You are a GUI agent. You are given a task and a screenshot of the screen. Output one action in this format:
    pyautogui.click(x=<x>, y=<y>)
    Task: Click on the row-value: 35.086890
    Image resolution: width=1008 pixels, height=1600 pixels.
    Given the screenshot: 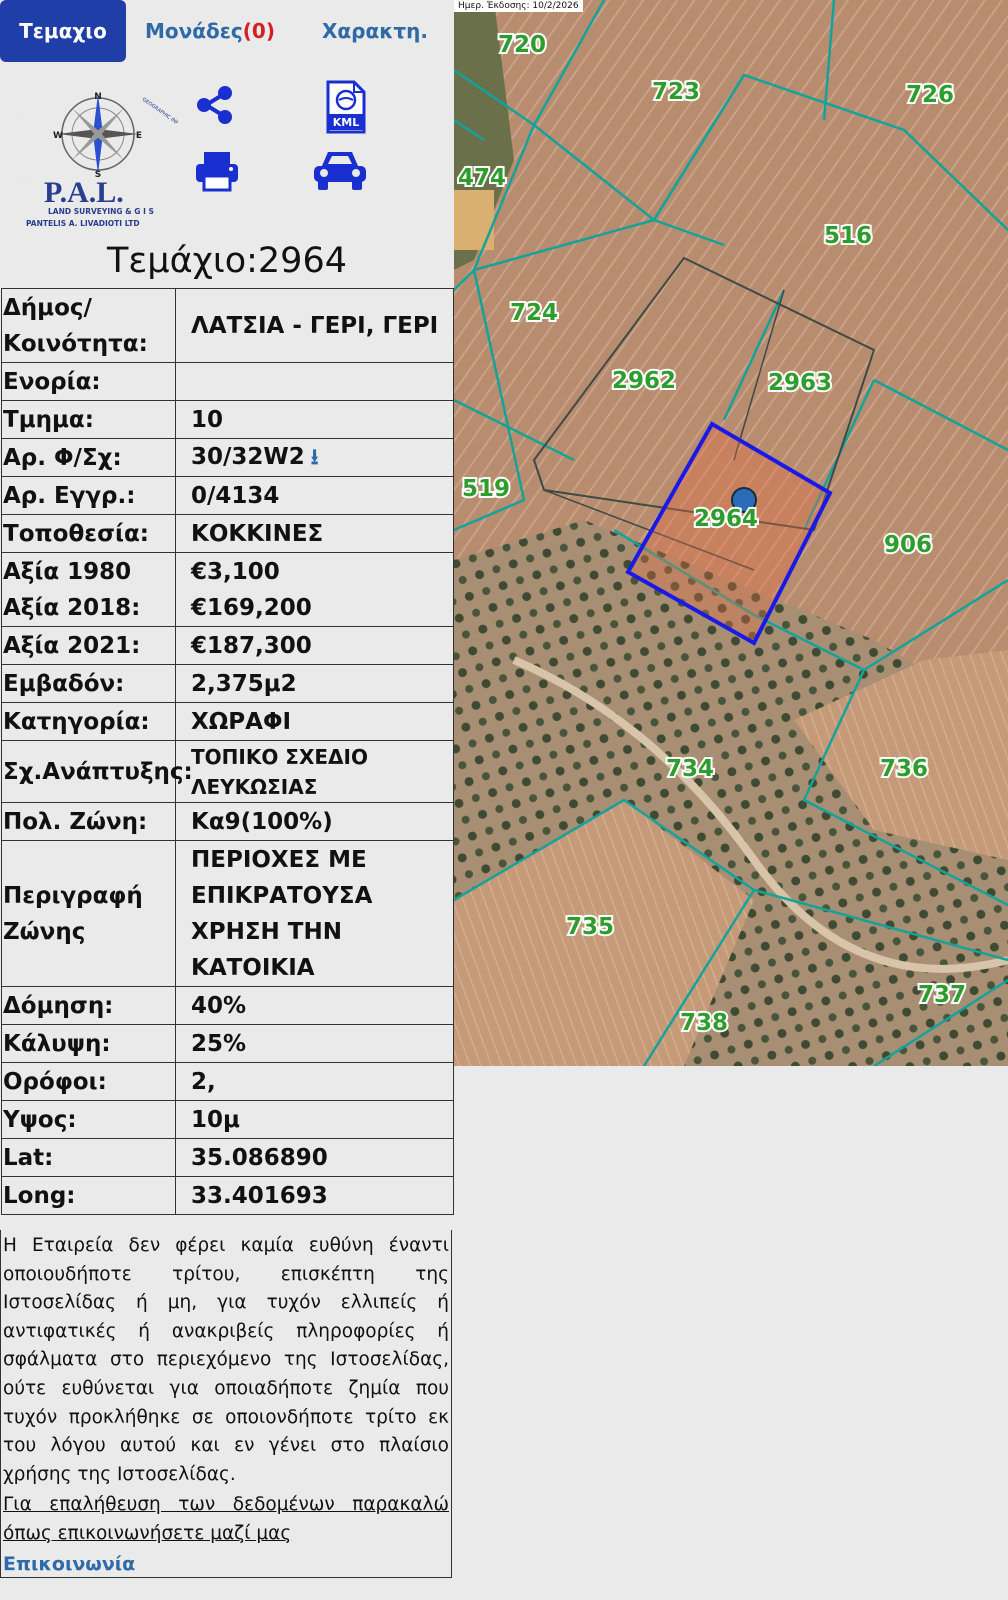 What is the action you would take?
    pyautogui.click(x=314, y=1157)
    